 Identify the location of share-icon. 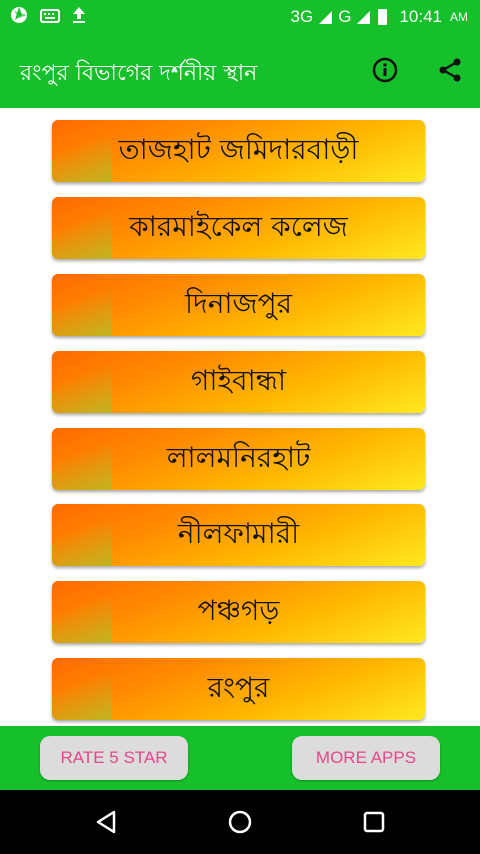
(450, 70).